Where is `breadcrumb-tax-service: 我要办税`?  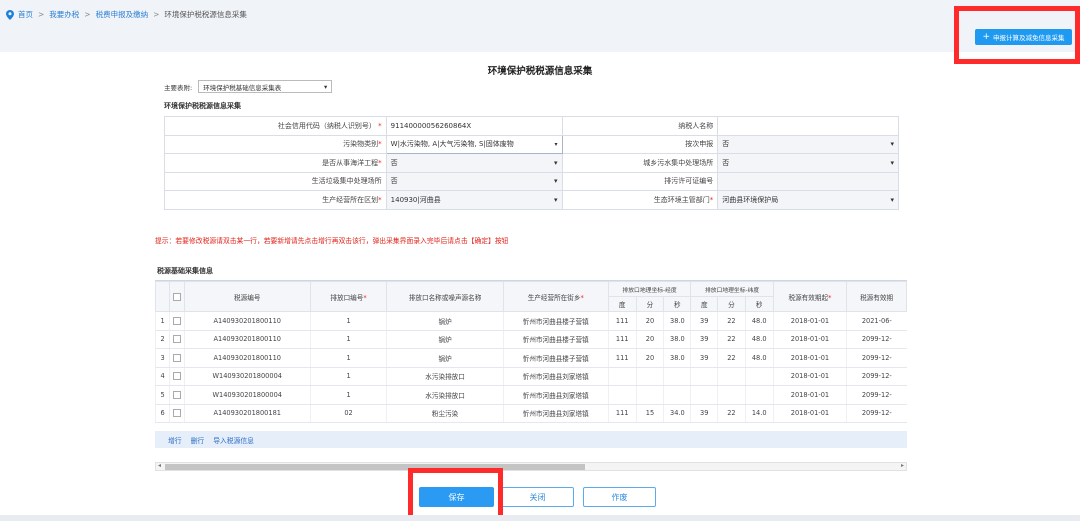 breadcrumb-tax-service: 我要办税 is located at coordinates (64, 14).